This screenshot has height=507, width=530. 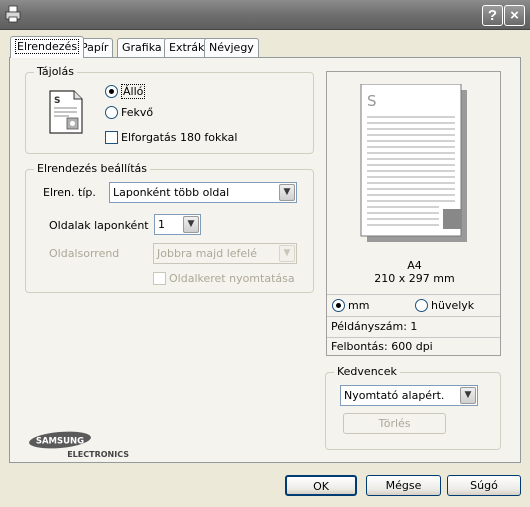 I want to click on cancel-button: Mégse, so click(x=403, y=485).